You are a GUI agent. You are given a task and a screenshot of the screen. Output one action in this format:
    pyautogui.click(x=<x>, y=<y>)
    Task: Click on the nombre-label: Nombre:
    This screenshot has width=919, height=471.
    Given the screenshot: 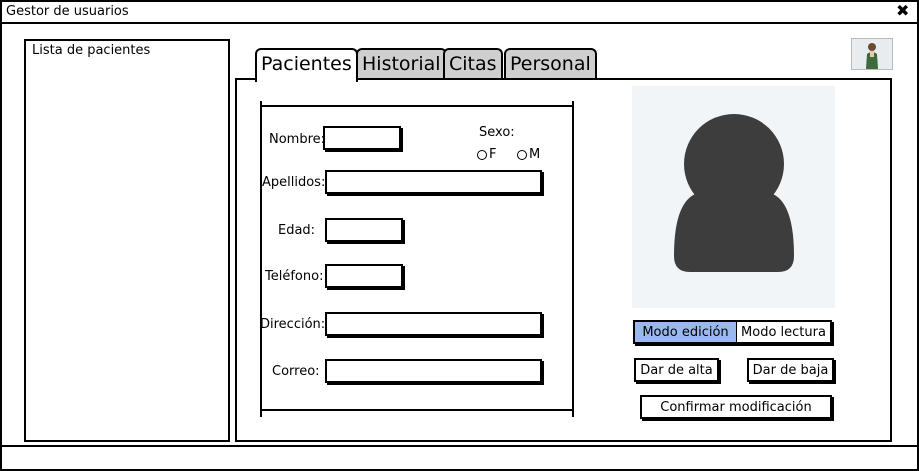 What is the action you would take?
    pyautogui.click(x=297, y=139)
    